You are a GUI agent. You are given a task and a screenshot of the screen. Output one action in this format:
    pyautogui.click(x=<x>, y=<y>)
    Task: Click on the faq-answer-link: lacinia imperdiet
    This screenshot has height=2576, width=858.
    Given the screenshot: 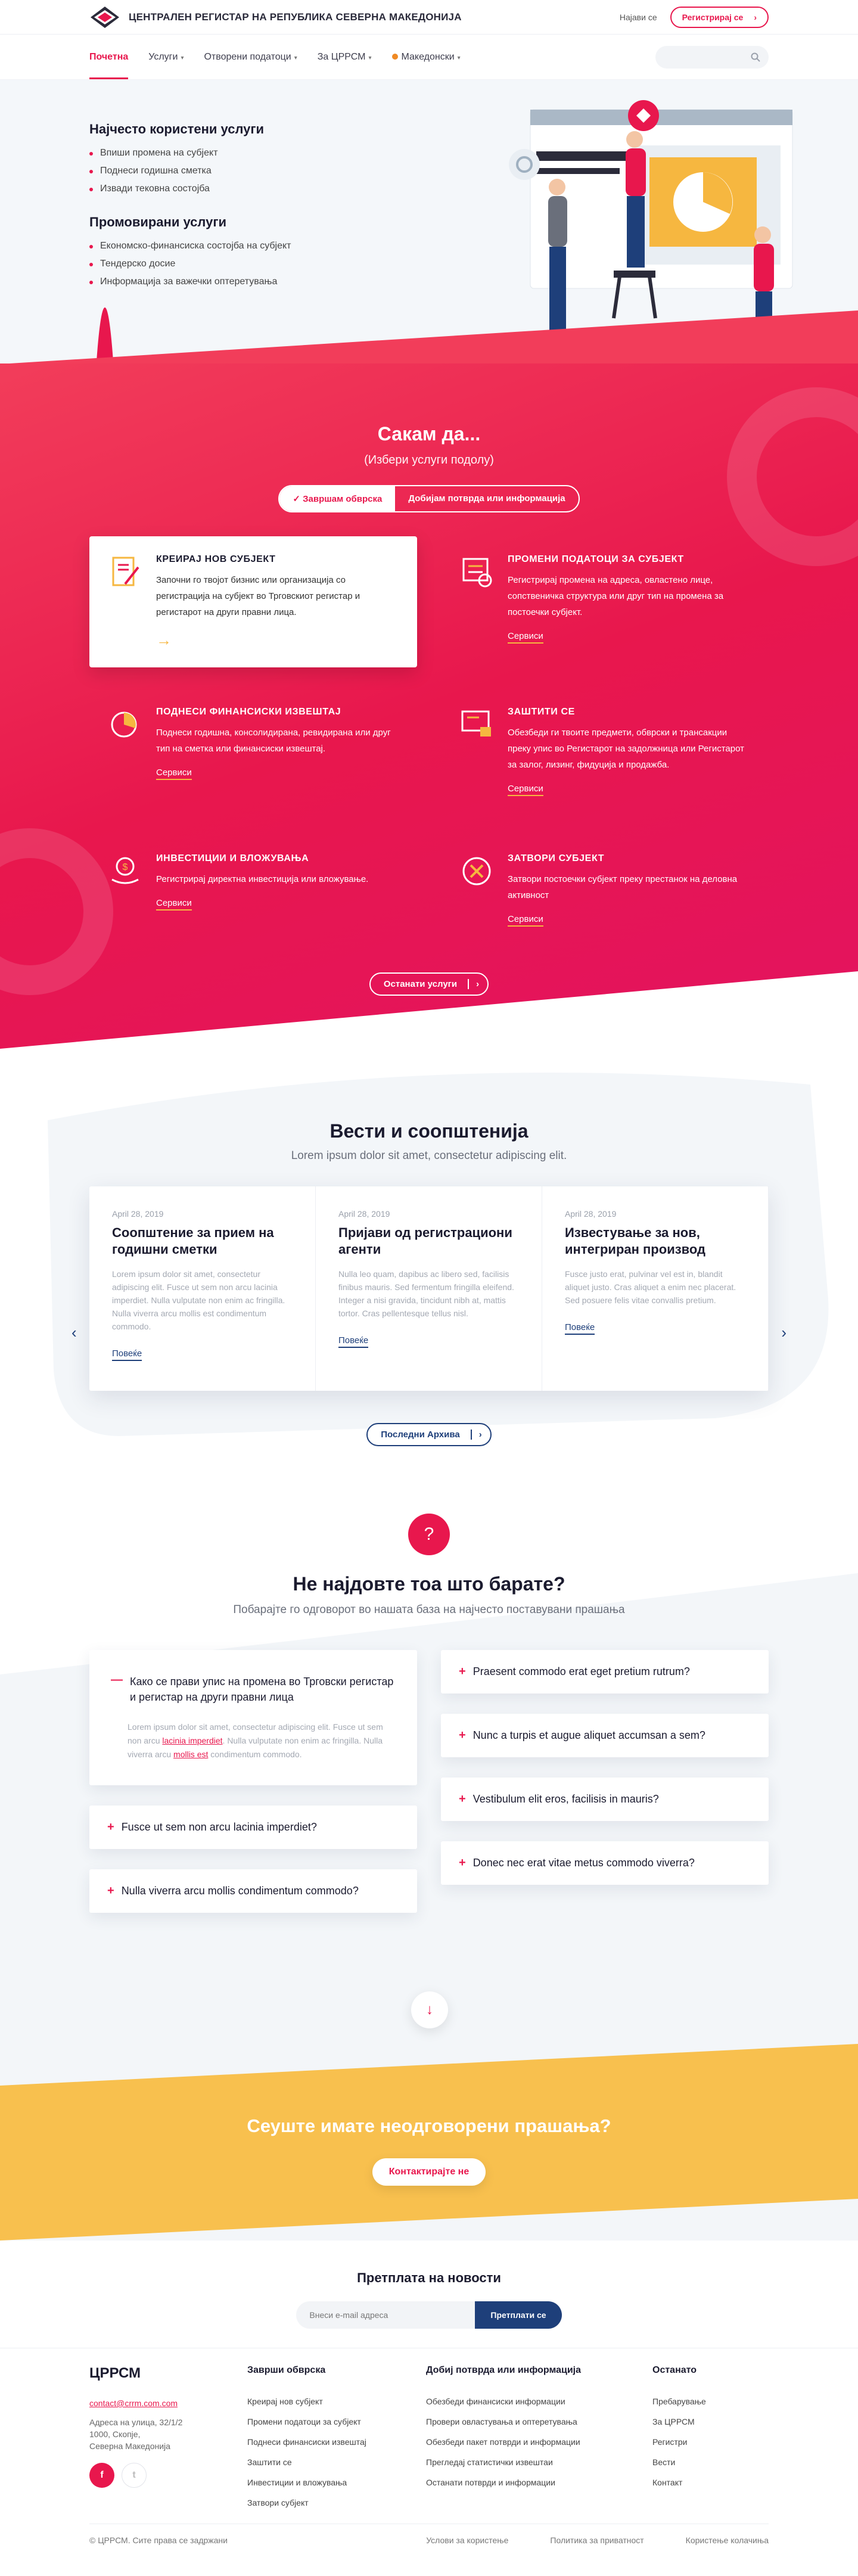 What is the action you would take?
    pyautogui.click(x=192, y=1740)
    